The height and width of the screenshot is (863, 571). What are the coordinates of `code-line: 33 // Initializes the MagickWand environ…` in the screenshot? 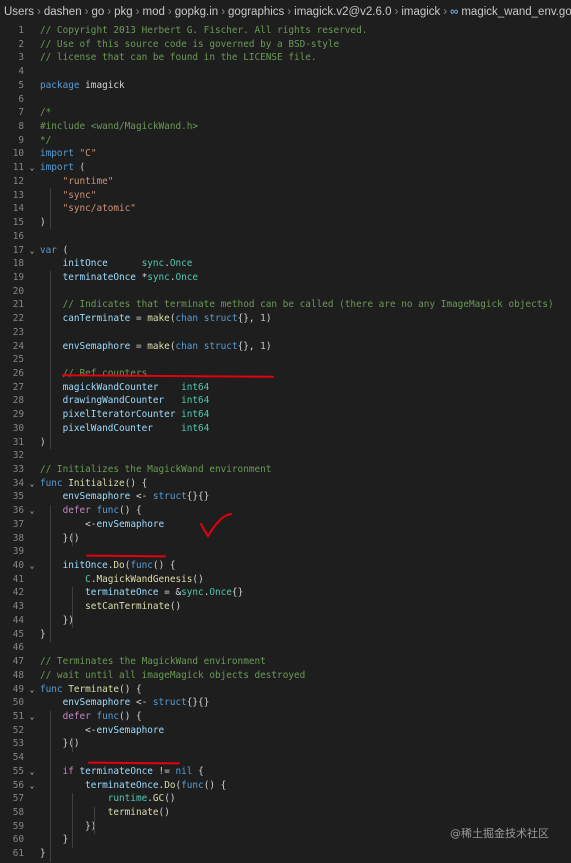 It's located at (285, 470).